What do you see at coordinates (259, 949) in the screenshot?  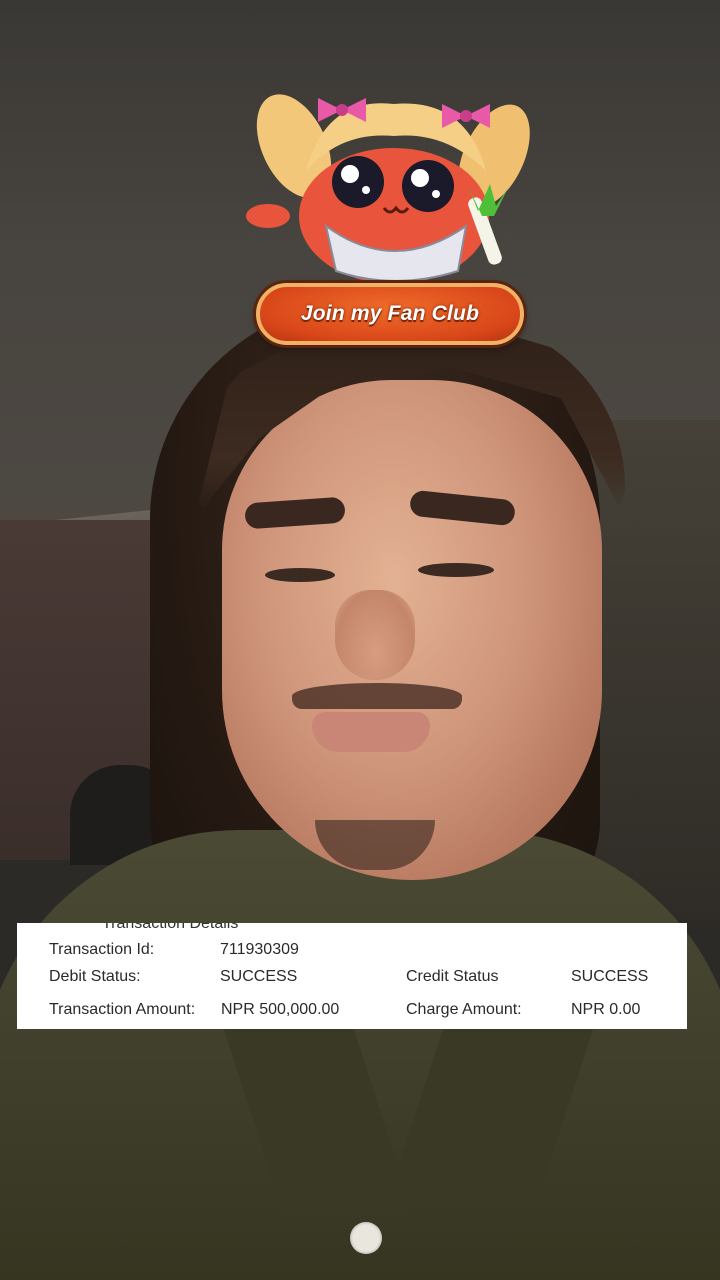 I see `transaction-id-value: 711930309` at bounding box center [259, 949].